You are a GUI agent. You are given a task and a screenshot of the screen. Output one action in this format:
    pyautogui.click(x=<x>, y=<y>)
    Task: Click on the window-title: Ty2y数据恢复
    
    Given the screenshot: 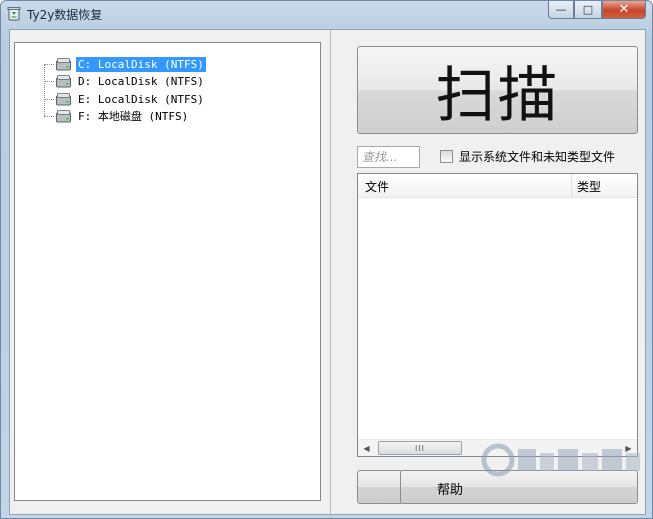 What is the action you would take?
    pyautogui.click(x=65, y=15)
    